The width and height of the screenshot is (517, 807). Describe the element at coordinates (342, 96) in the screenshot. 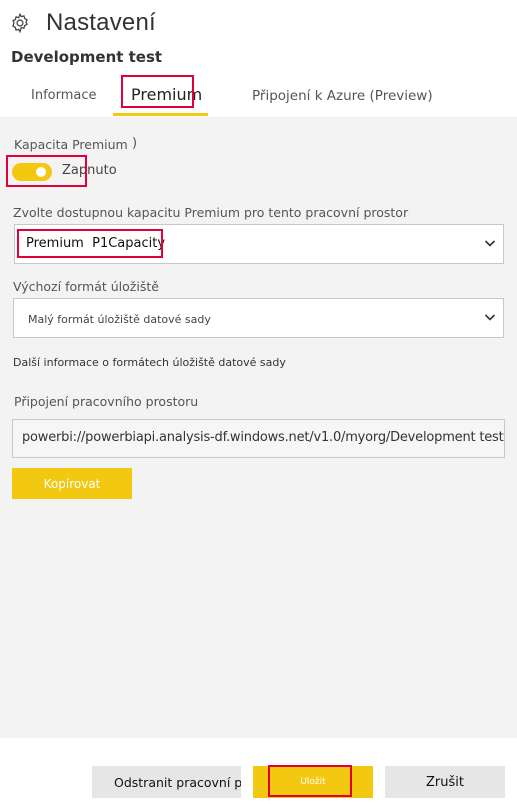

I see `tab-azure-connection: Připojení k Azure (Preview)` at that location.